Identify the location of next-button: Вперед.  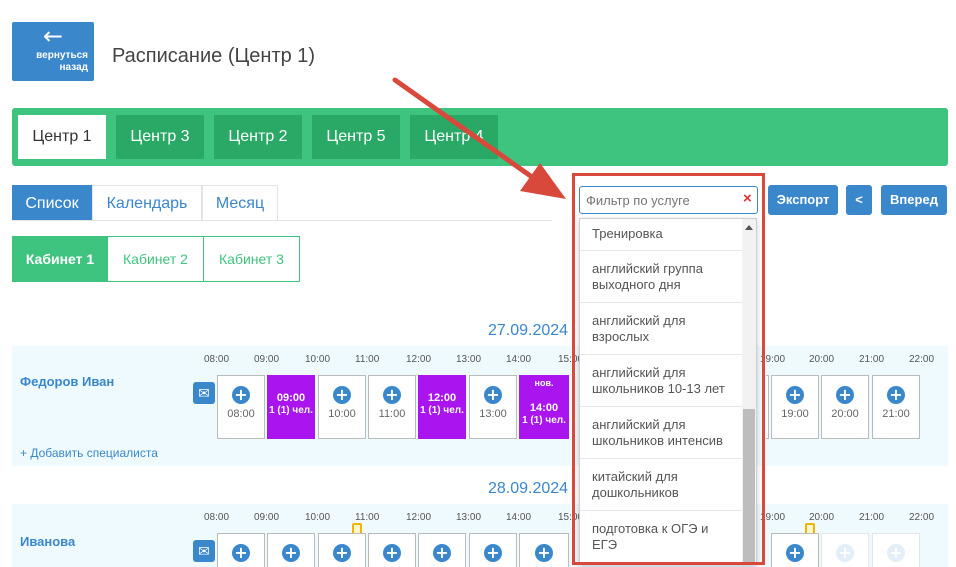
(914, 200).